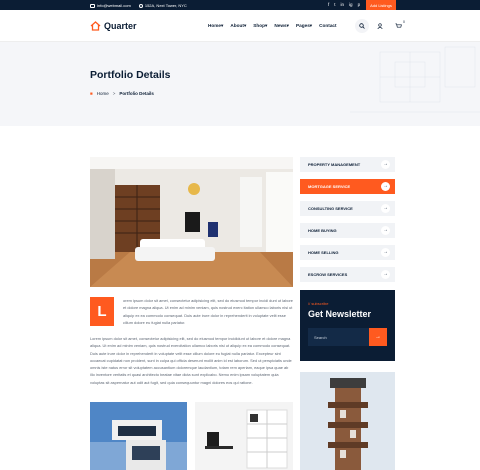 The height and width of the screenshot is (470, 480). Describe the element at coordinates (347, 230) in the screenshot. I see `service-home-buying: HOME BUYING →` at that location.